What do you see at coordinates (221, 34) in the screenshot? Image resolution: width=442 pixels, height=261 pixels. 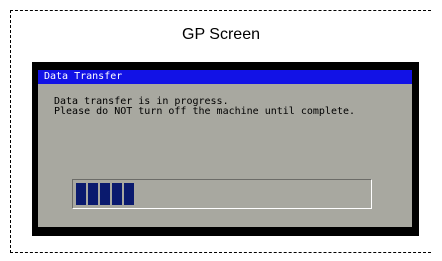 I see `figure-caption: GP Screen` at bounding box center [221, 34].